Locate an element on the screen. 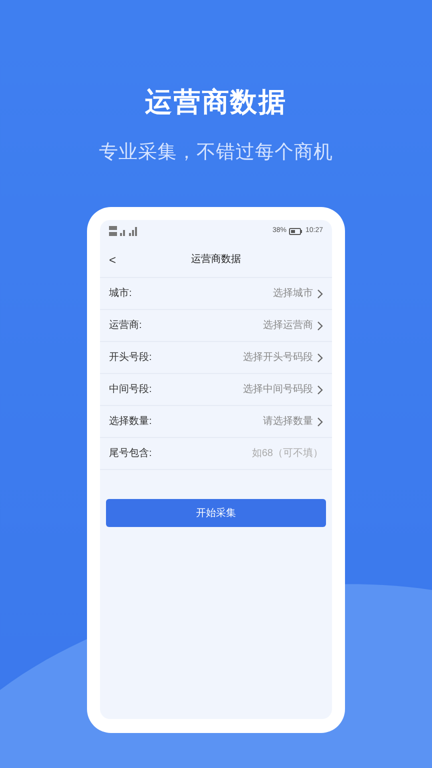  select-field: 选择开头号码段 is located at coordinates (283, 357).